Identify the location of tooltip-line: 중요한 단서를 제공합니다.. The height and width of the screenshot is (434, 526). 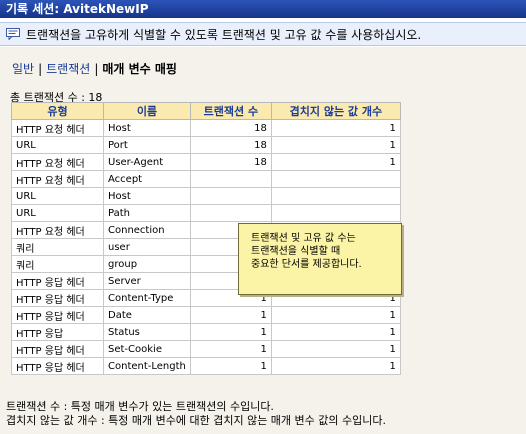
(306, 264).